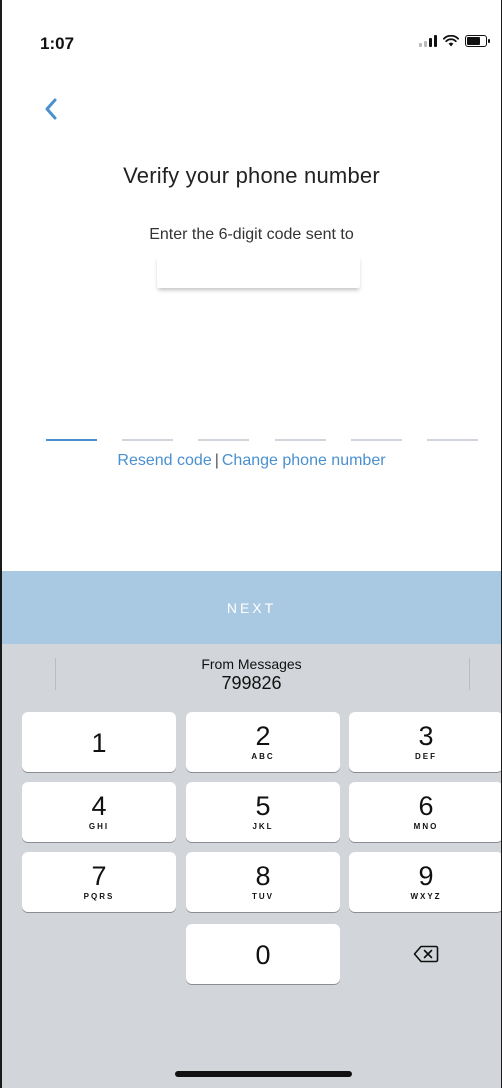  Describe the element at coordinates (99, 896) in the screenshot. I see `key-letters: PQRS` at that location.